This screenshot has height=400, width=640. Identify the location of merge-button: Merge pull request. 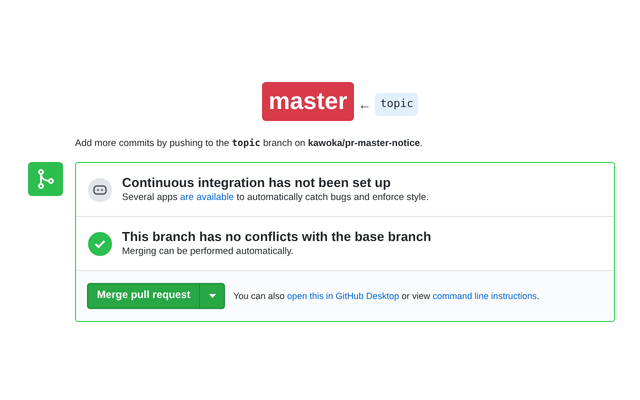
(143, 296).